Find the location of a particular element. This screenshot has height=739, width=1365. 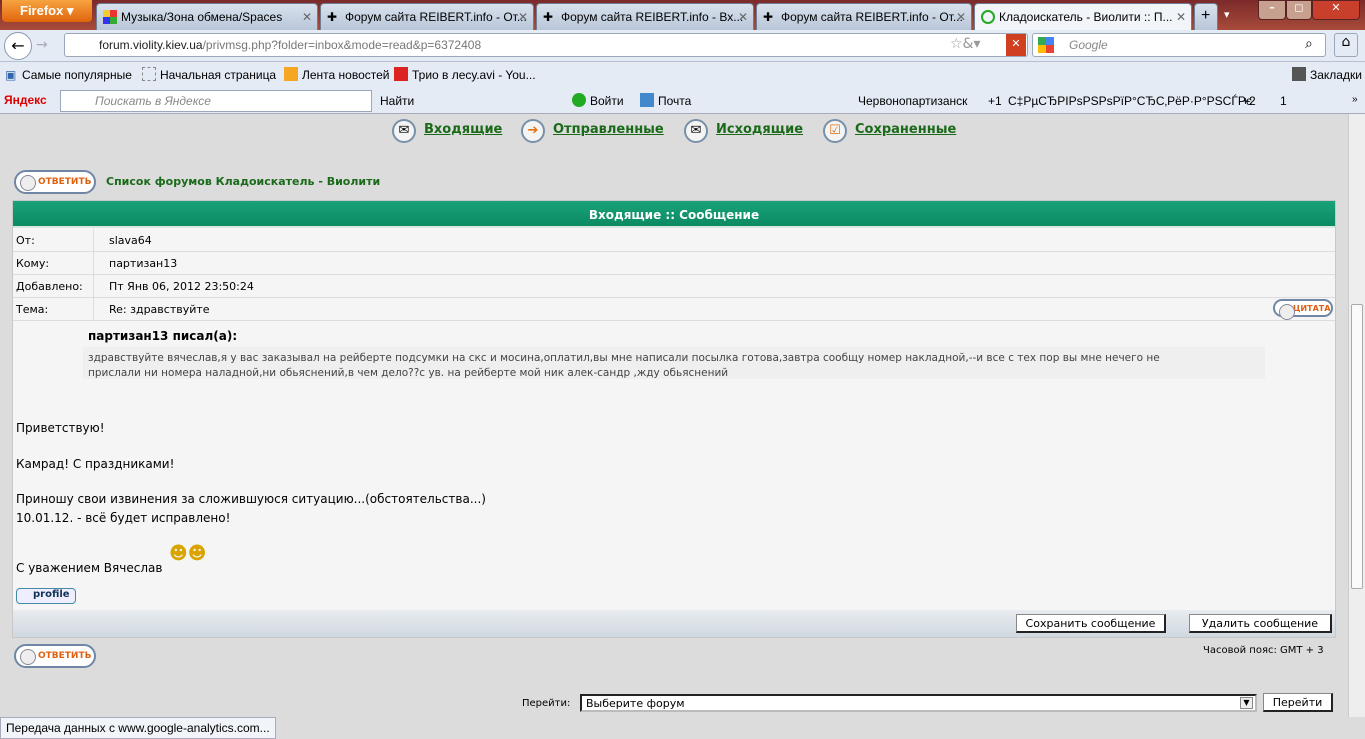

profile-button: profile is located at coordinates (46, 596).